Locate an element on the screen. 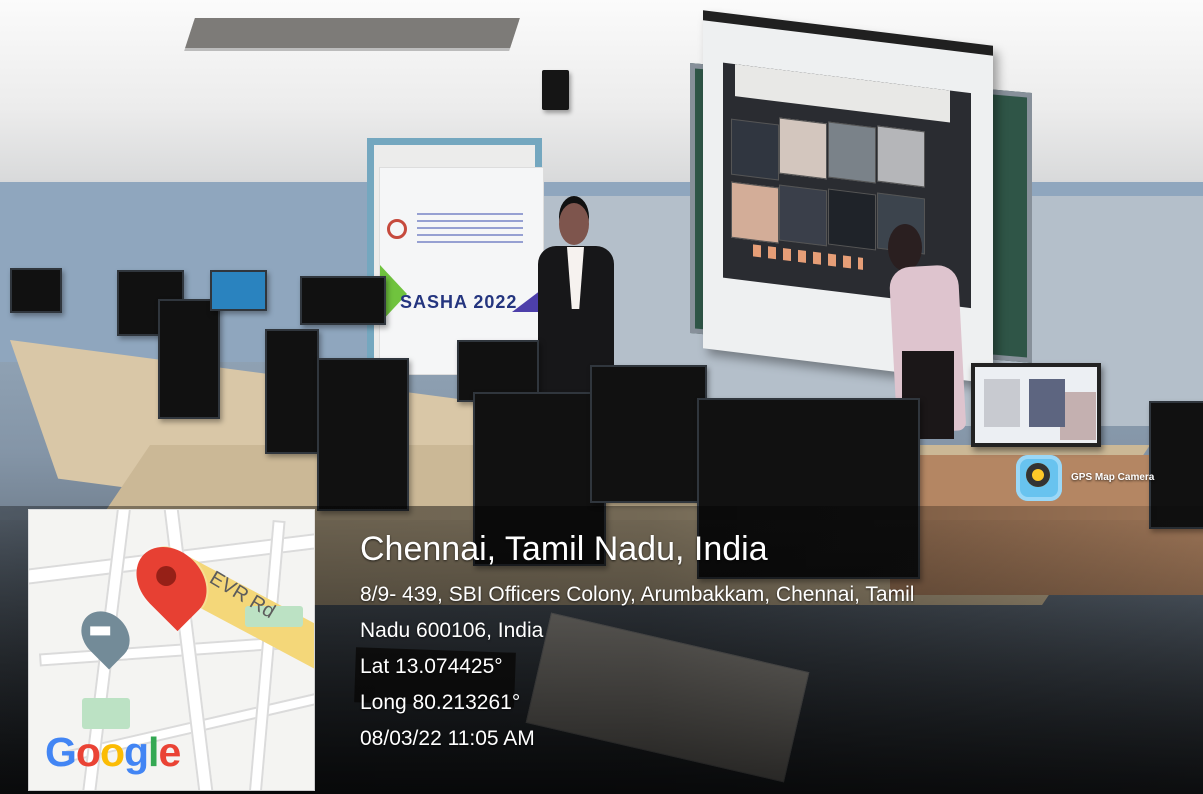  gps-map-camera-label: GPS Map Camera is located at coordinates (1113, 477).